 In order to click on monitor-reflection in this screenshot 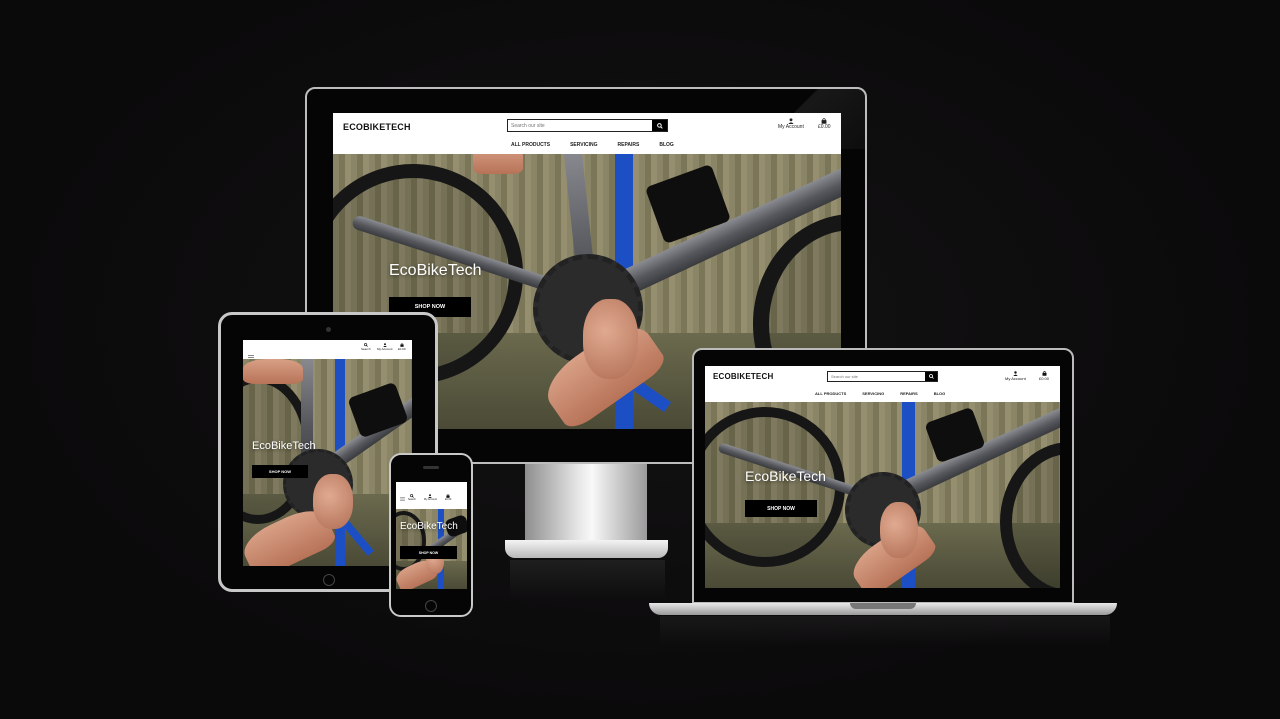, I will do `click(587, 580)`.